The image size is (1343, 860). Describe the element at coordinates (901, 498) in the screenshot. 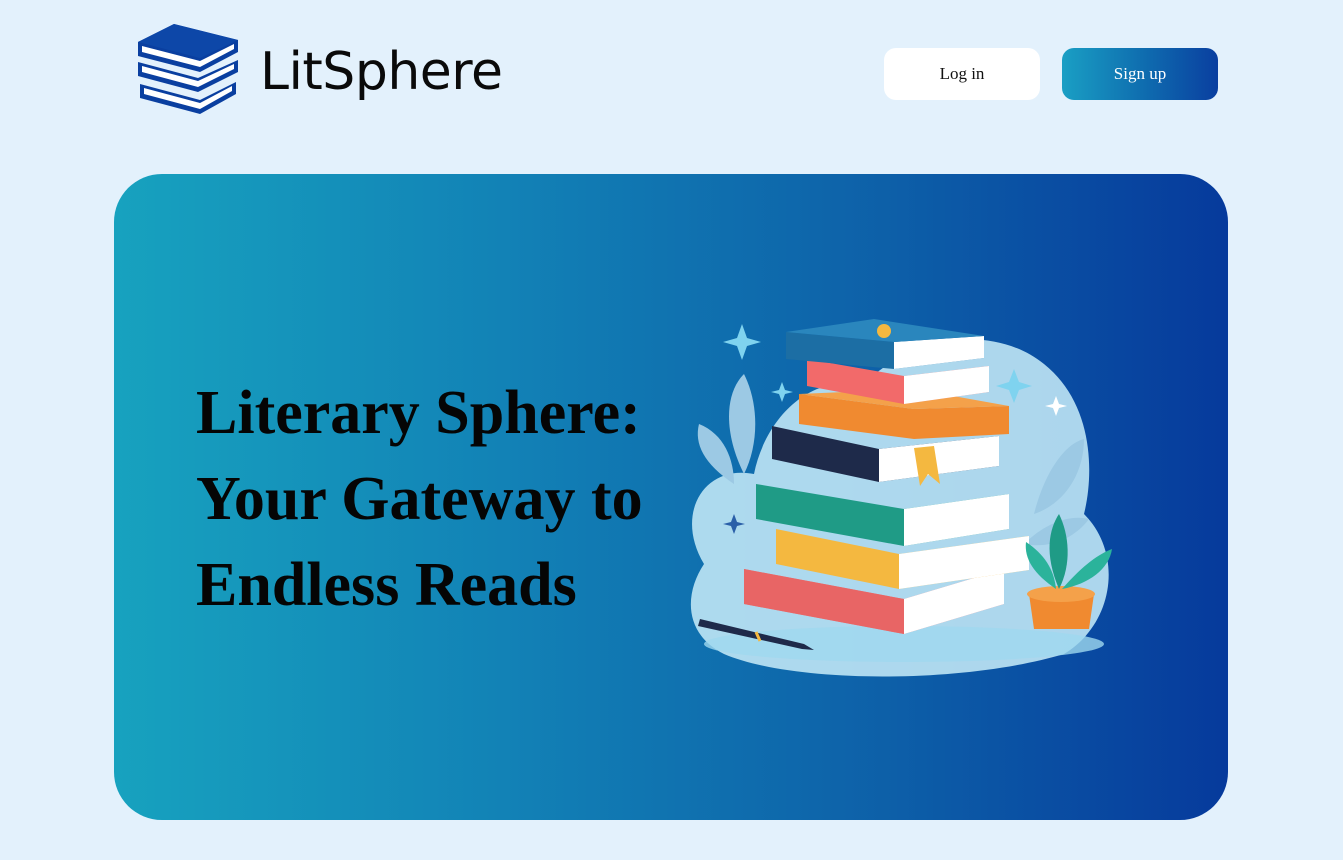

I see `stack-of-books-illustration` at that location.